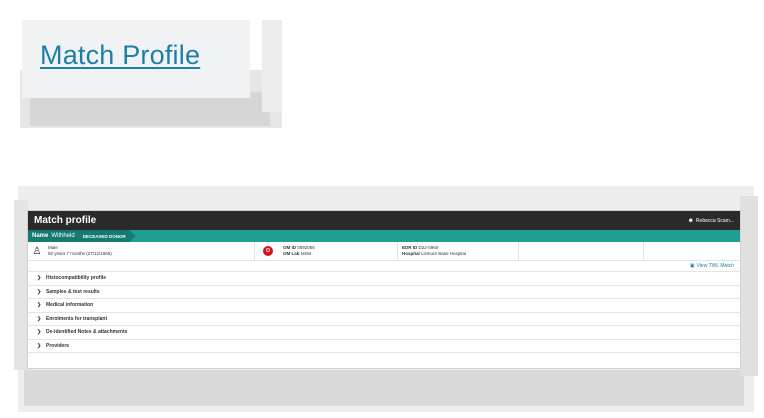 Image resolution: width=764 pixels, height=418 pixels. Describe the element at coordinates (141, 251) in the screenshot. I see `donor-demographics: ♙ Male 50 years 7 months (27/12/1965)` at that location.